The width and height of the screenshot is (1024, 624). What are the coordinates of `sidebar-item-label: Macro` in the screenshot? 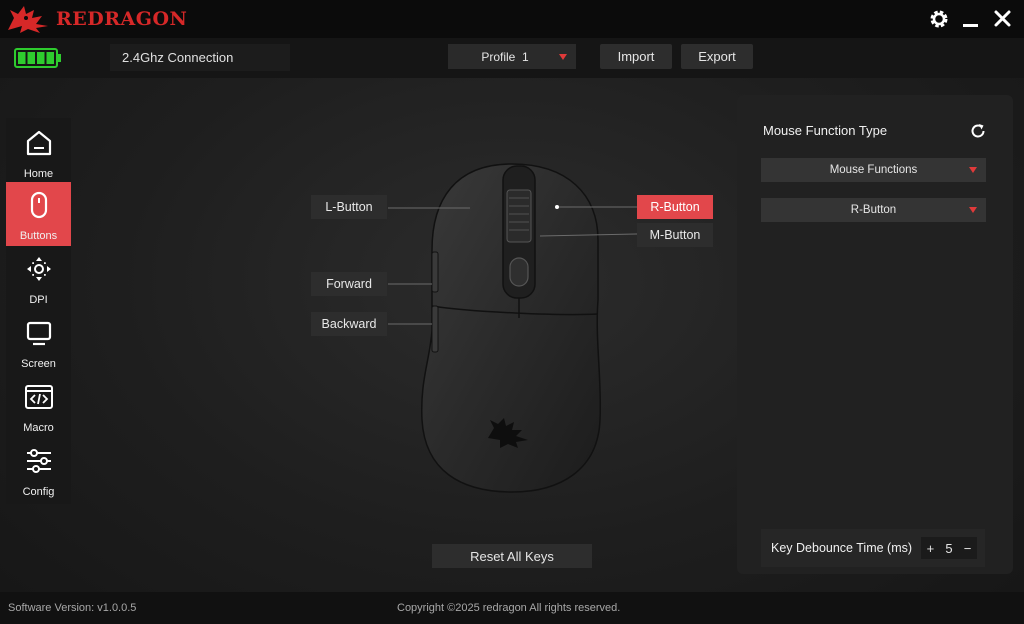 It's located at (38, 428).